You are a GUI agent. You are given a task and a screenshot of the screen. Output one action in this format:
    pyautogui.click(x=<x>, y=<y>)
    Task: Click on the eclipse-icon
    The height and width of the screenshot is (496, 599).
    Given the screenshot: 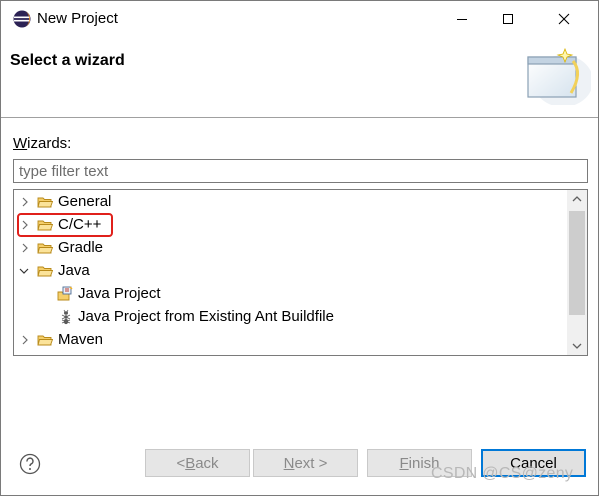 What is the action you would take?
    pyautogui.click(x=22, y=19)
    